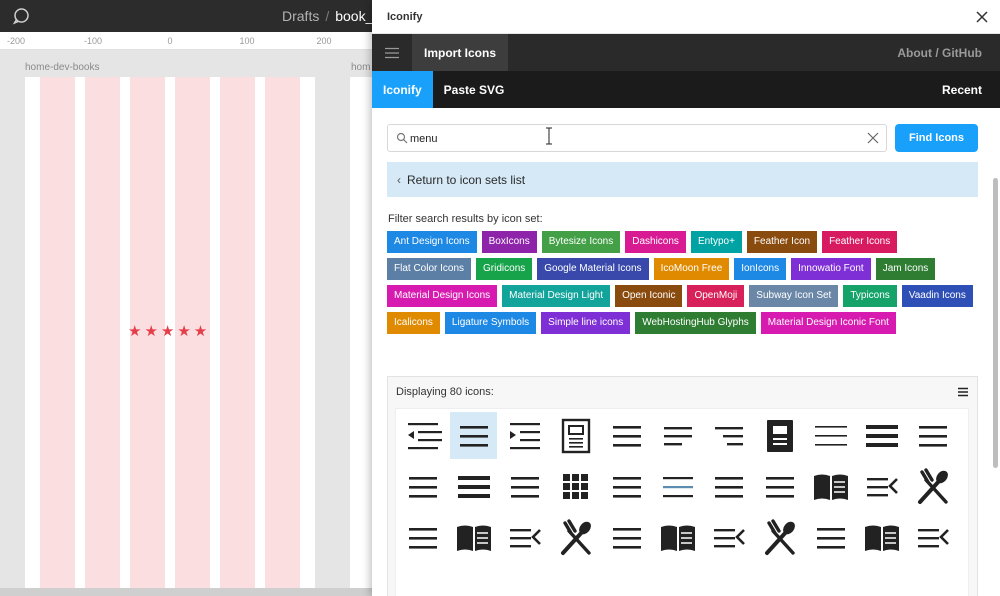 The height and width of the screenshot is (596, 1000). Describe the element at coordinates (62, 67) in the screenshot. I see `frame-label: home-dev-books` at that location.